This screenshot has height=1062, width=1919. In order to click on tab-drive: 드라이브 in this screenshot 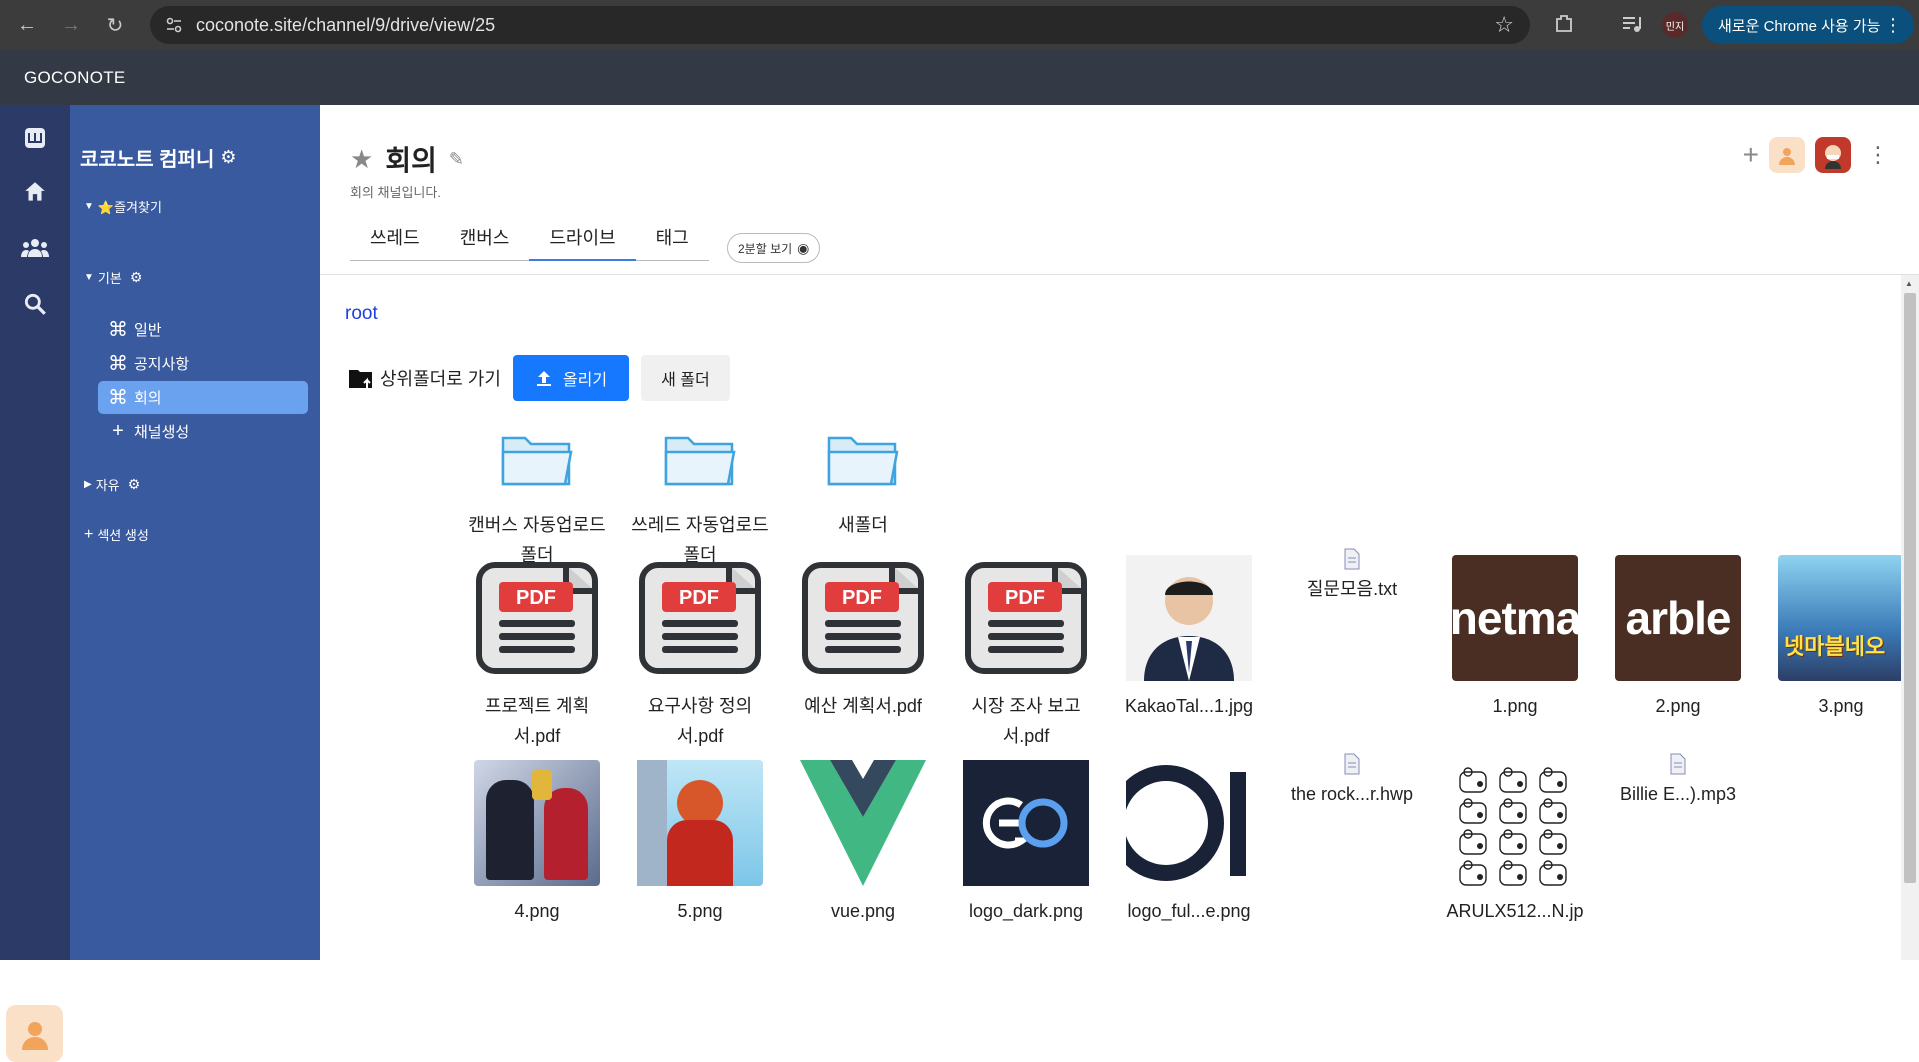, I will do `click(582, 242)`.